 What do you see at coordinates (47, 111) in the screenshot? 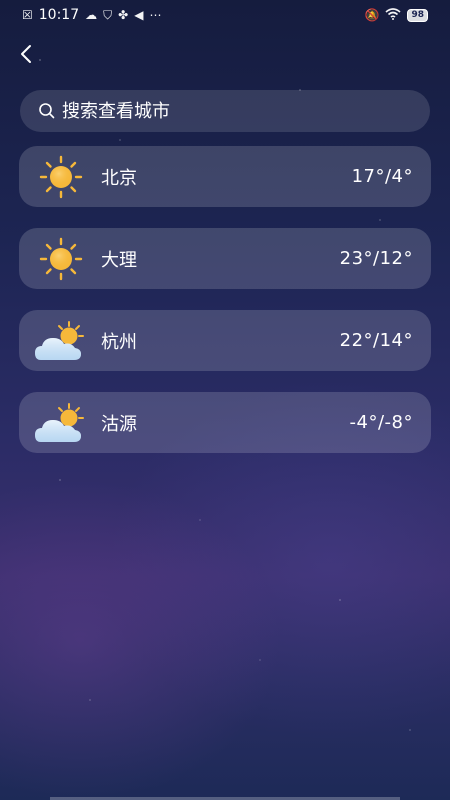
I see `search-icon` at bounding box center [47, 111].